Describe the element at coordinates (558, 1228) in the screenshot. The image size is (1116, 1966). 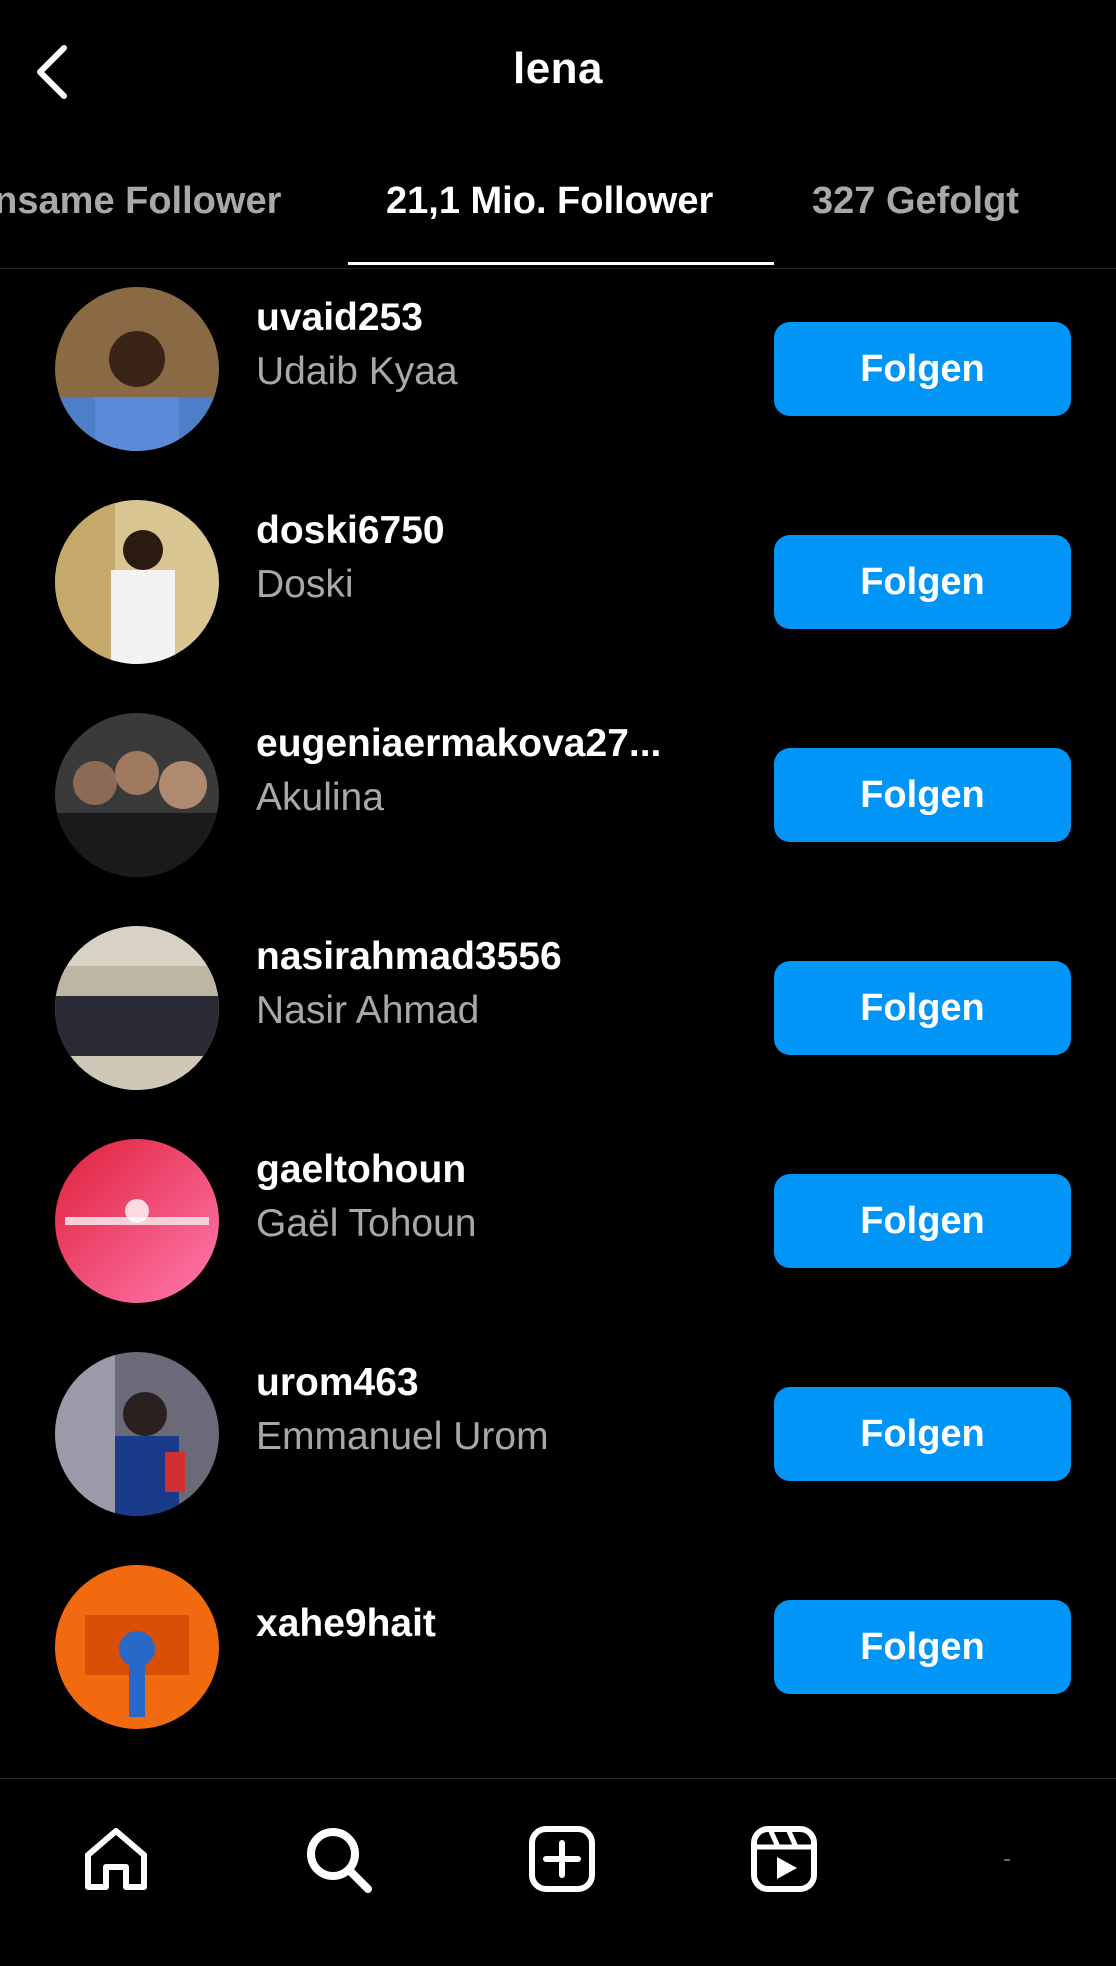
I see `list-item: gaeltohoun Gaël Tohoun Folgen` at that location.